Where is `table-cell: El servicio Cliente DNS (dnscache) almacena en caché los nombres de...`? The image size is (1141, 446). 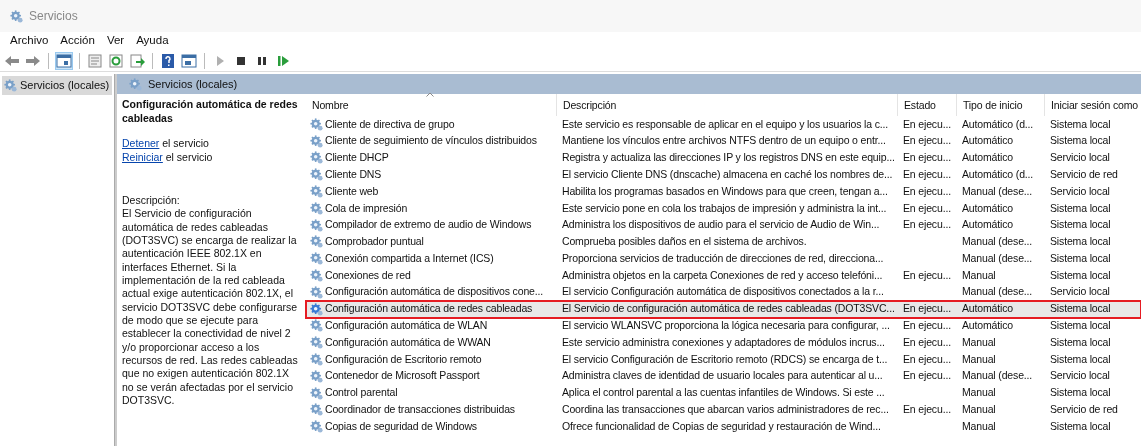
table-cell: El servicio Cliente DNS (dnscache) almacena en caché los nombres de... is located at coordinates (727, 173).